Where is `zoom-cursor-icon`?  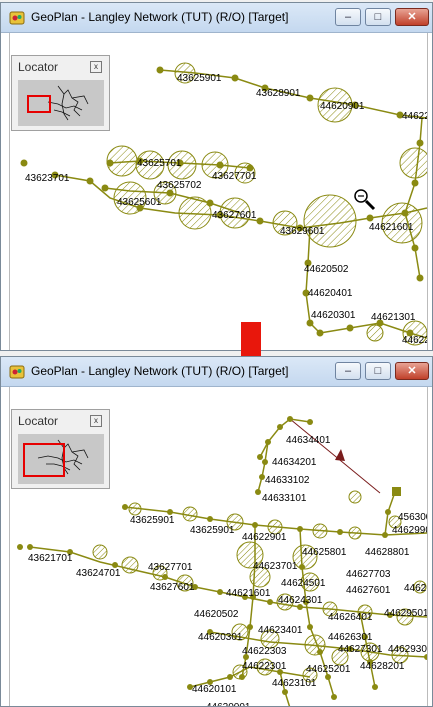
zoom-cursor-icon is located at coordinates (365, 200).